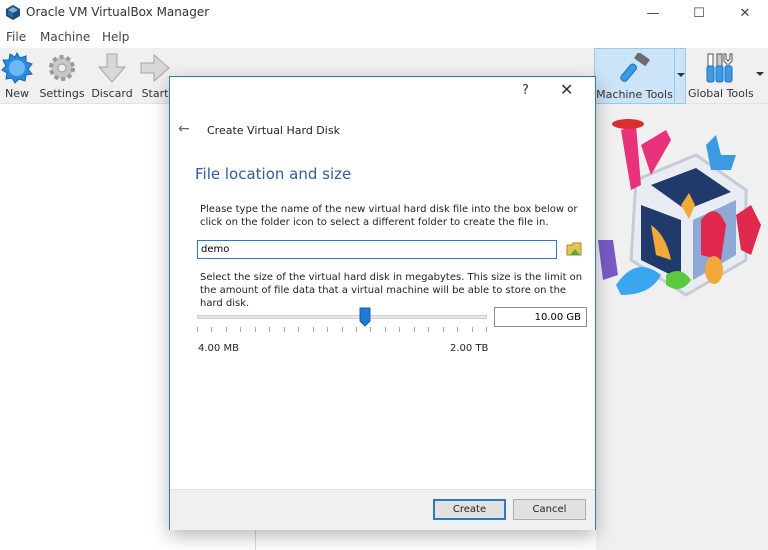 This screenshot has height=550, width=768. What do you see at coordinates (721, 93) in the screenshot?
I see `global-tools-label: Global Tools` at bounding box center [721, 93].